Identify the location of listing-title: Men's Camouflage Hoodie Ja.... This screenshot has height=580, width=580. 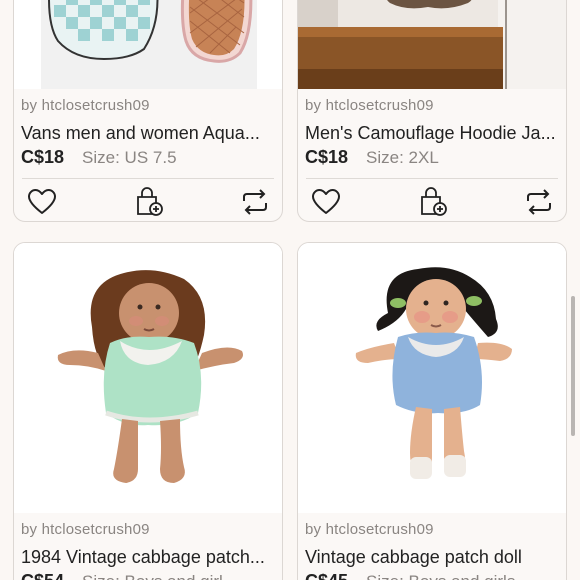
(433, 133).